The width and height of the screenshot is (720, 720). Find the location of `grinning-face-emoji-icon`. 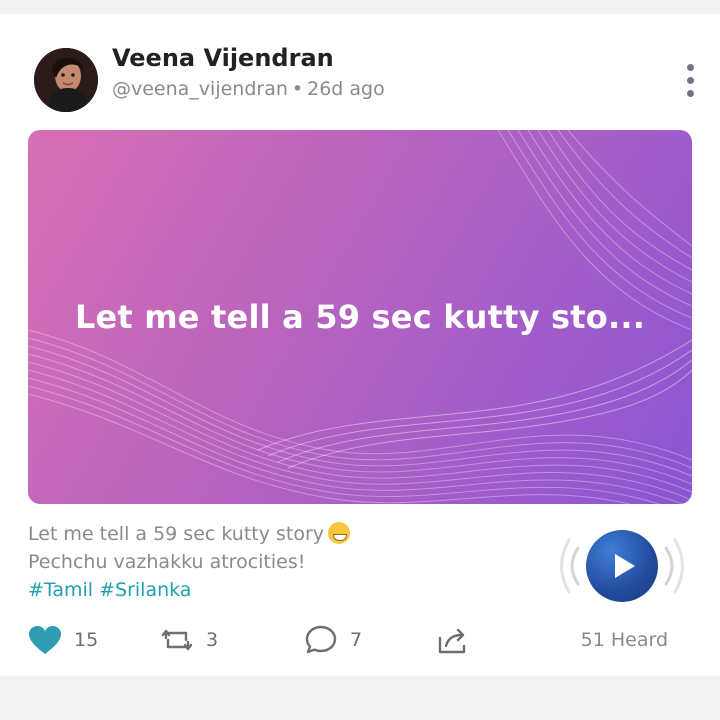

grinning-face-emoji-icon is located at coordinates (339, 533).